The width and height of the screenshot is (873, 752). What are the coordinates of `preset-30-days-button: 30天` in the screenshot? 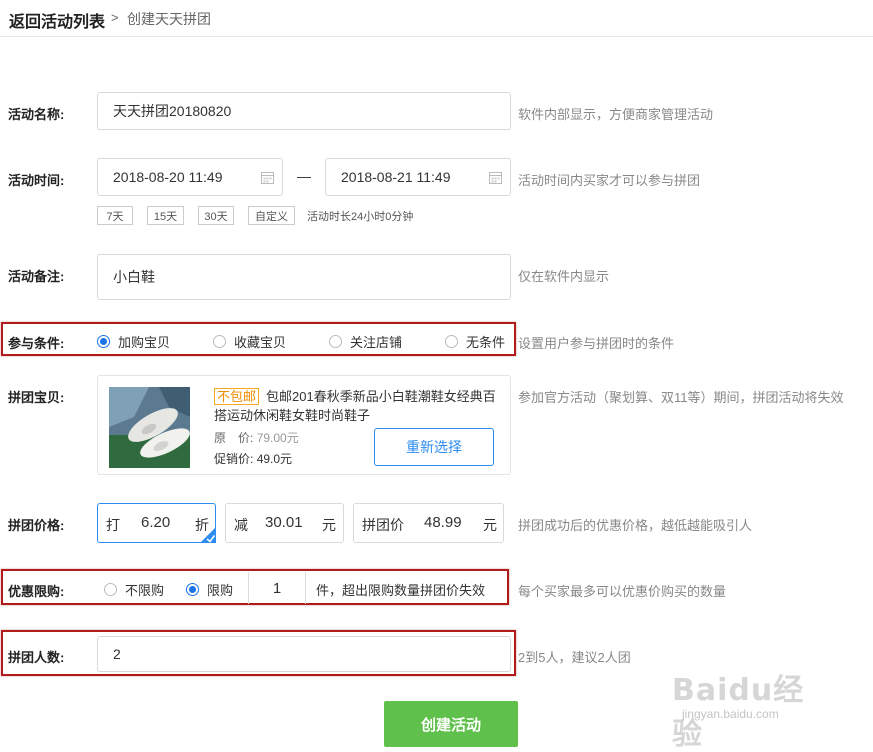 It's located at (216, 215).